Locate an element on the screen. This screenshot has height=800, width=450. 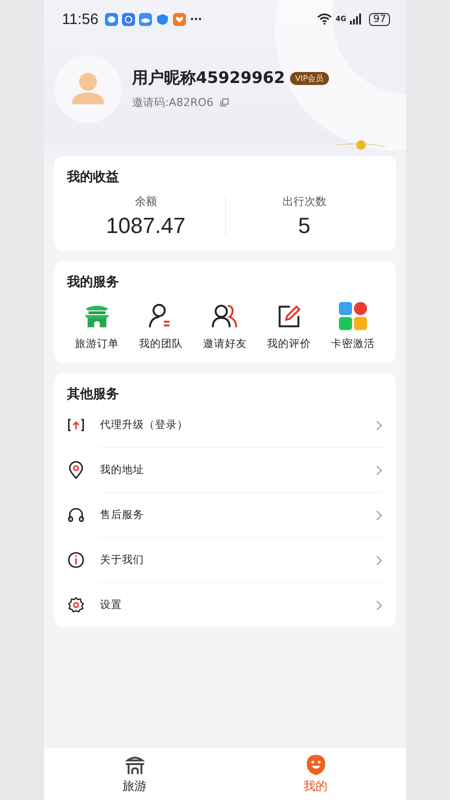
tab: 旅游 is located at coordinates (134, 774).